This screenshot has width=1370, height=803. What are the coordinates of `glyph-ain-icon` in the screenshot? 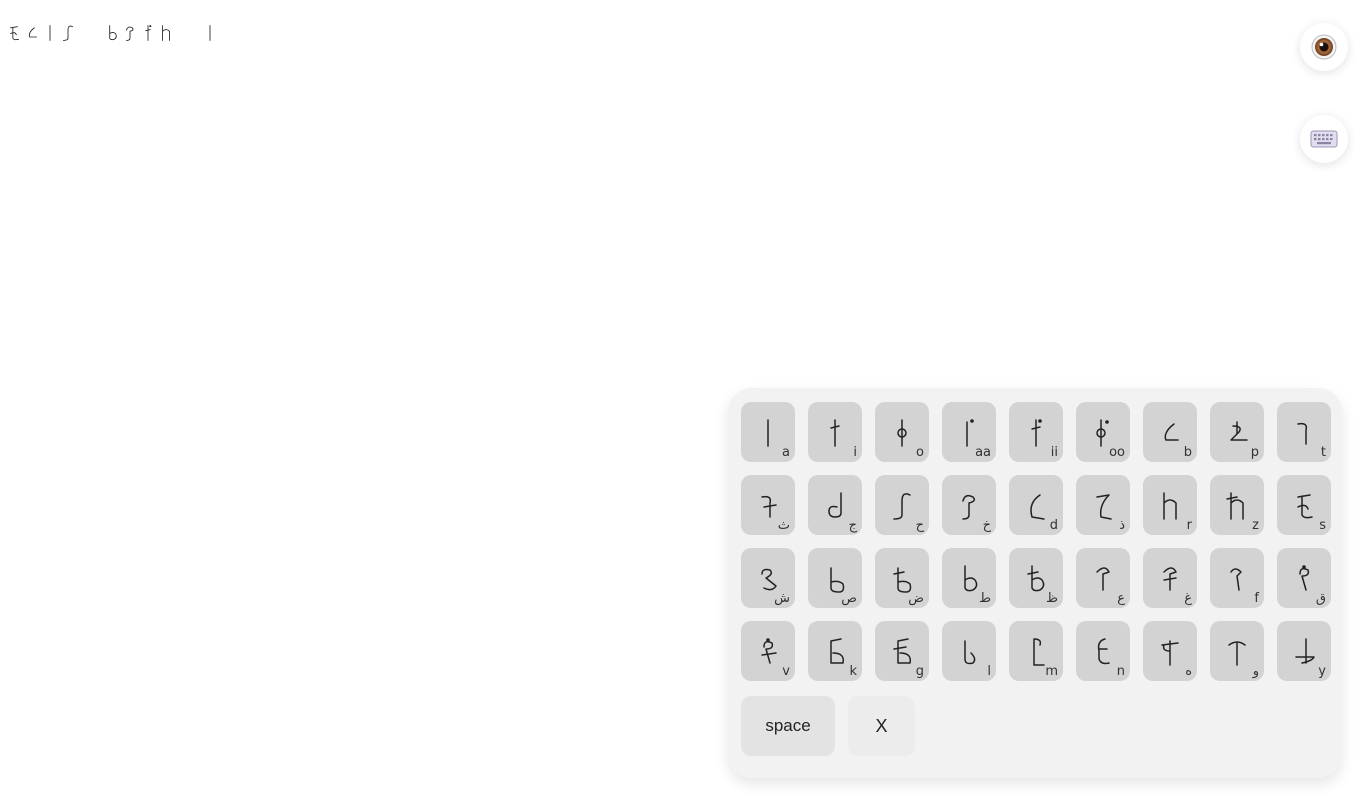 It's located at (1103, 579).